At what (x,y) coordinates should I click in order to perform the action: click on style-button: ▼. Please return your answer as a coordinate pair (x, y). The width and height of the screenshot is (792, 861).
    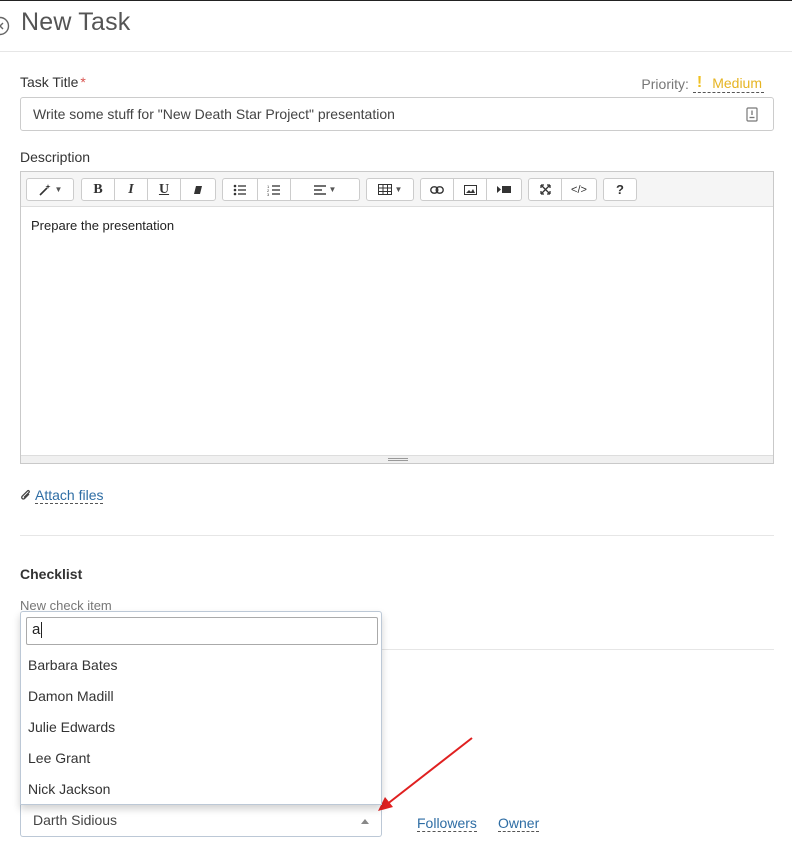
    Looking at the image, I should click on (50, 189).